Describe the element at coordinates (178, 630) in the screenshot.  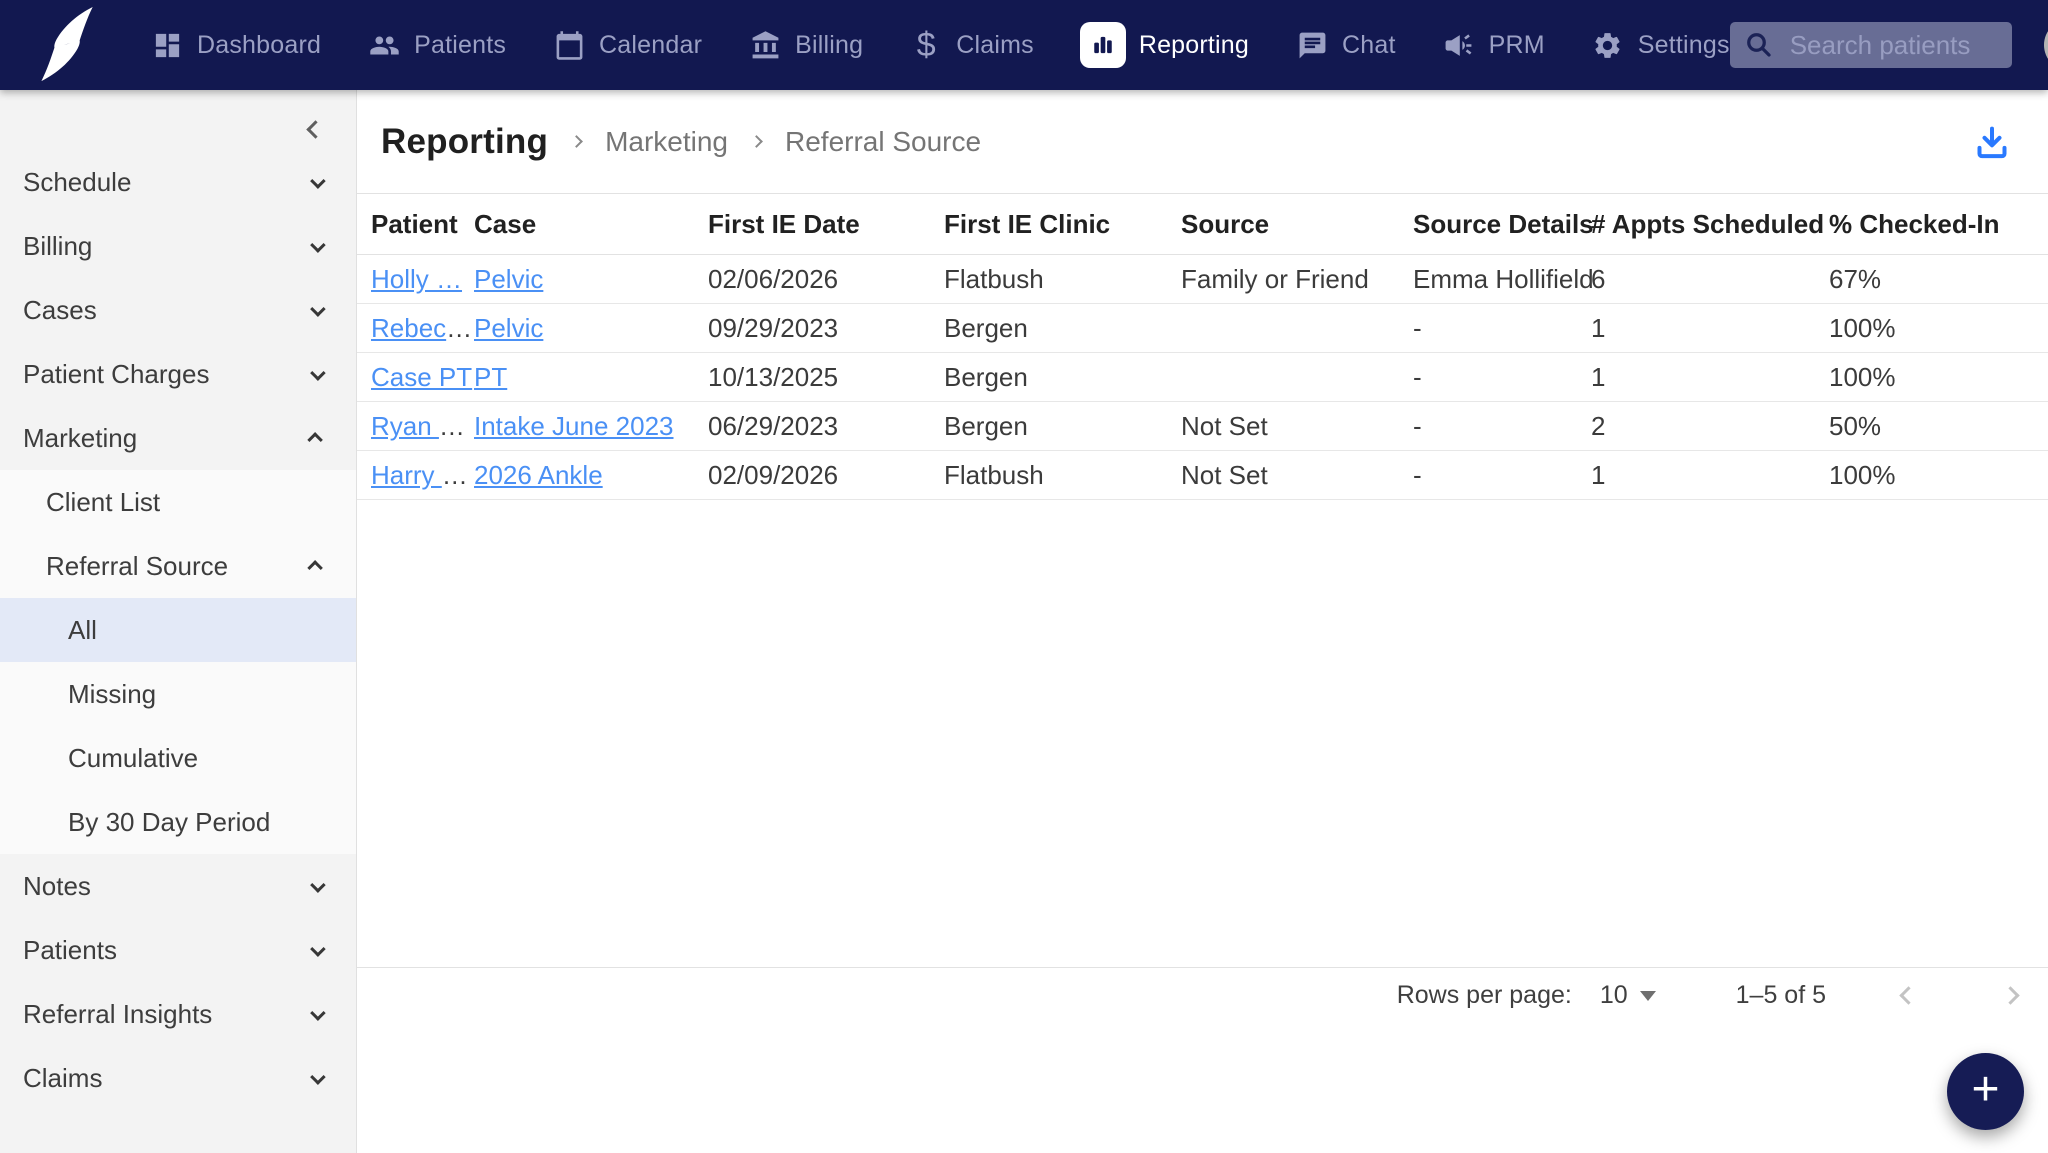
I see `sidebar-item-all: All` at that location.